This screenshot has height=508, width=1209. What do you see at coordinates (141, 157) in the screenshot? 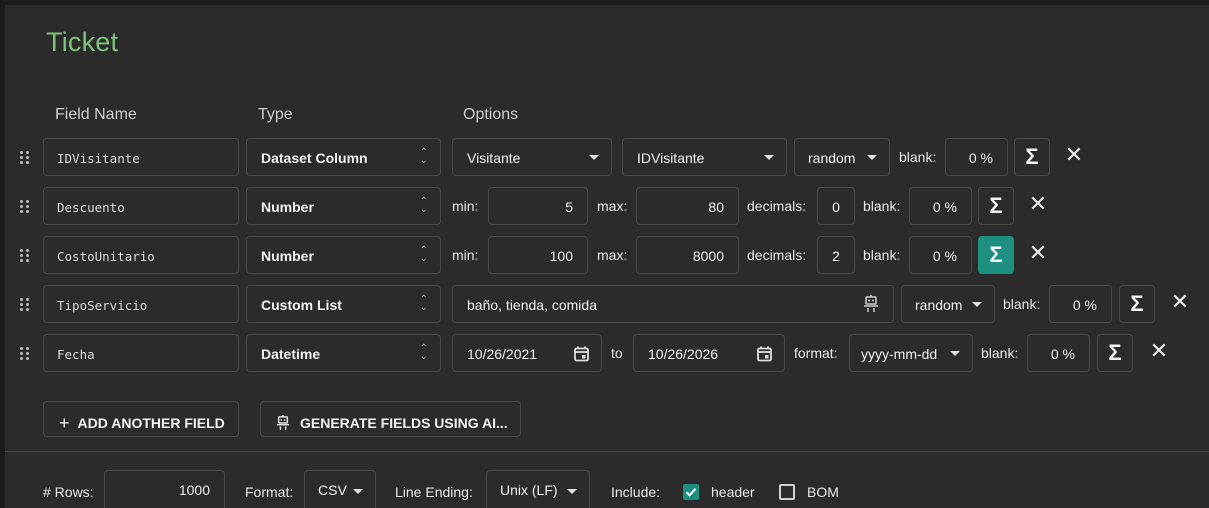
I see `field-name-input: IDVisitante` at bounding box center [141, 157].